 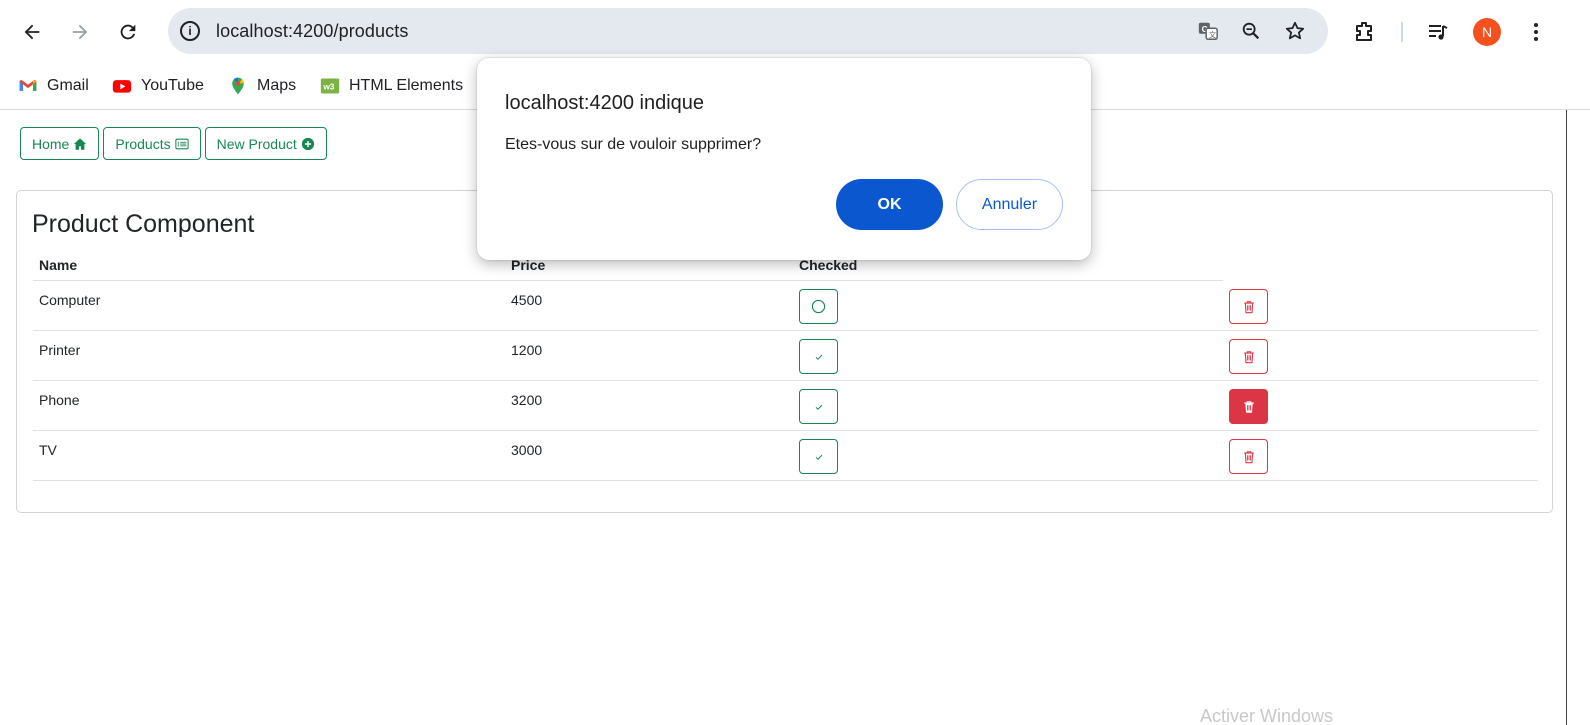 What do you see at coordinates (785, 406) in the screenshot?
I see `table-row: Phone 3200` at bounding box center [785, 406].